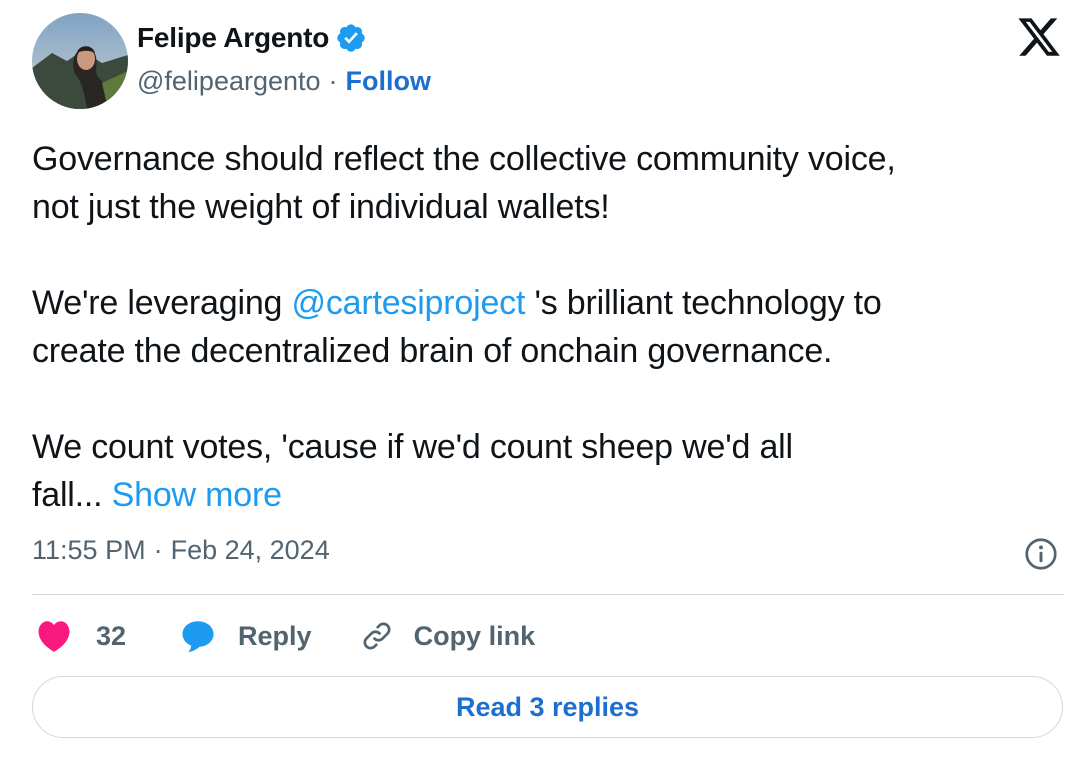  I want to click on read-replies-label: Read 3 replies, so click(547, 706).